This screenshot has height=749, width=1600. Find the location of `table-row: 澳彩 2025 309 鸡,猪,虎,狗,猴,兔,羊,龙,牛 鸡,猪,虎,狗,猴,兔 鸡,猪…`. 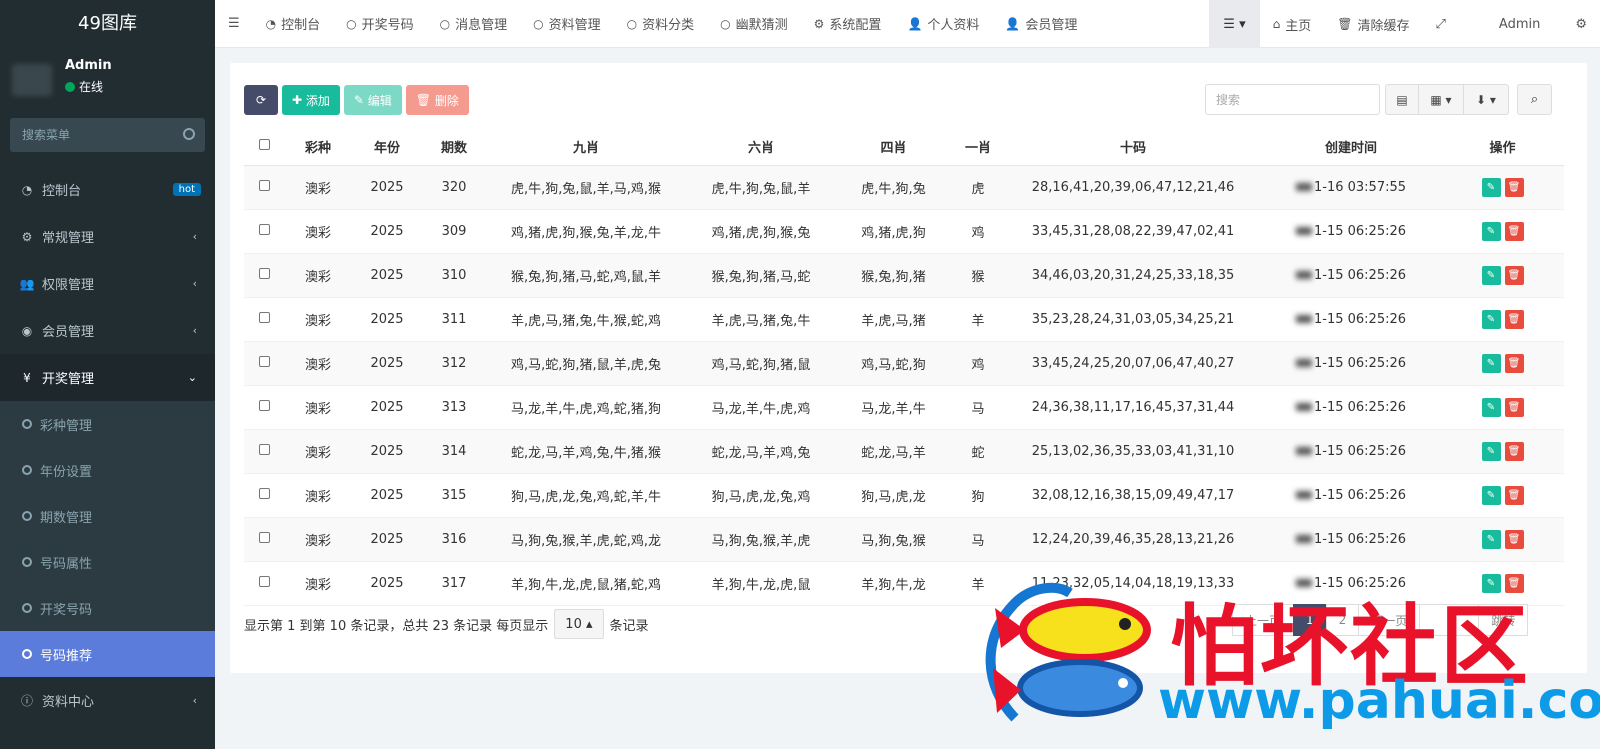

table-row: 澳彩 2025 309 鸡,猪,虎,狗,猴,兔,羊,龙,牛 鸡,猪,虎,狗,猴,兔 鸡,猪… is located at coordinates (904, 231).